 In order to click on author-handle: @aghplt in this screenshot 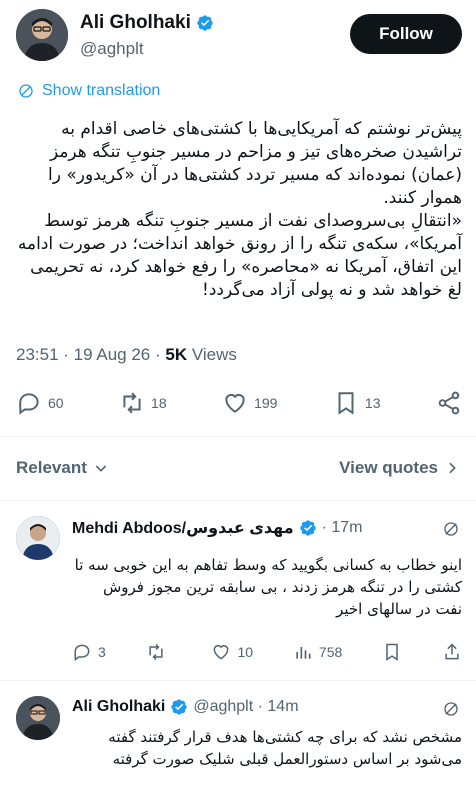, I will do `click(147, 49)`.